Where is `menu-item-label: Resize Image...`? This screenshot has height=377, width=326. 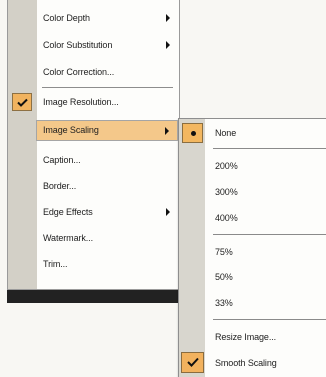 menu-item-label: Resize Image... is located at coordinates (246, 337).